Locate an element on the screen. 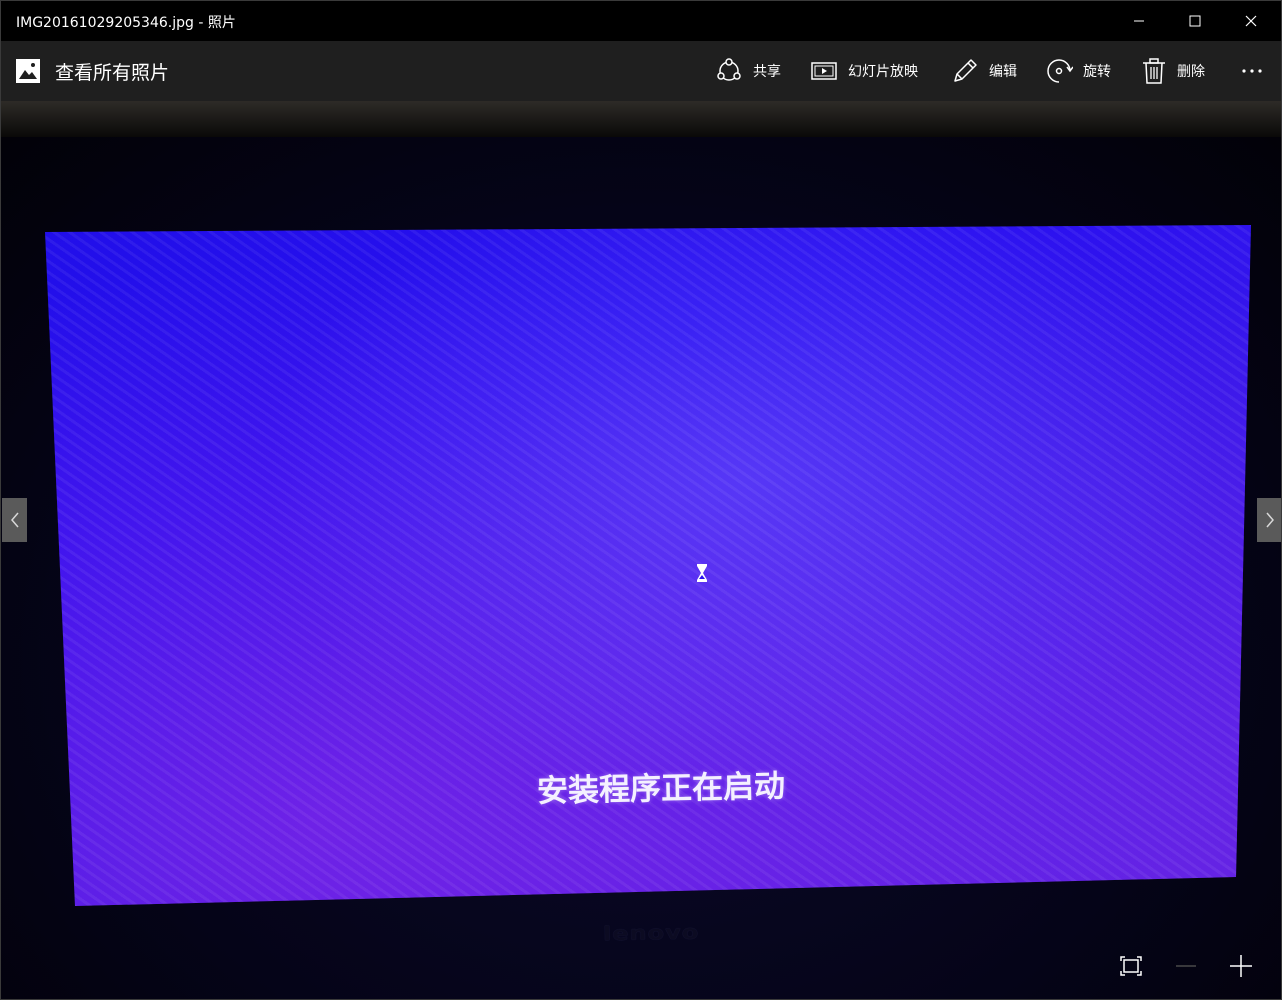 The image size is (1282, 1000). photo-desk-background is located at coordinates (641, 119).